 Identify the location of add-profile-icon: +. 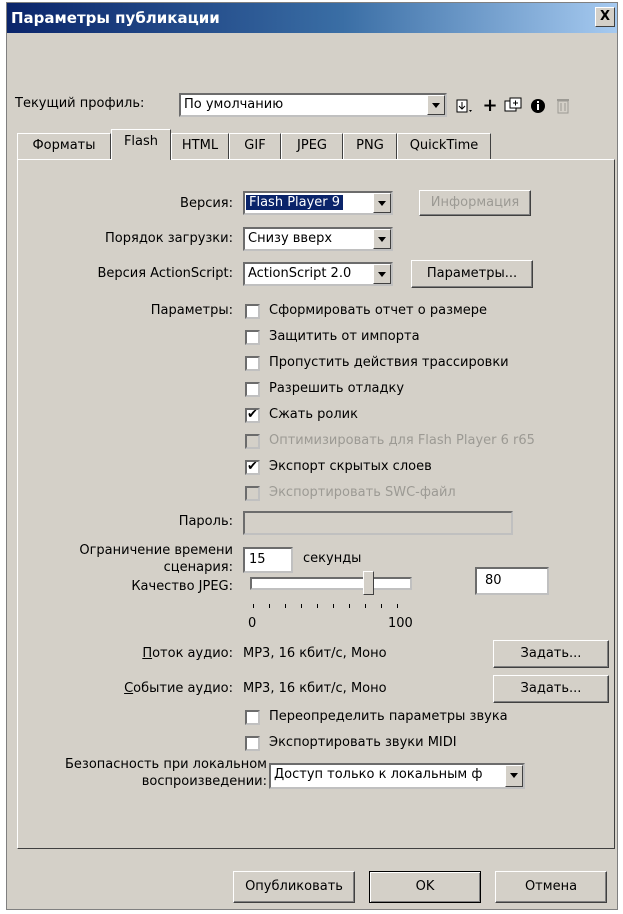
(490, 106).